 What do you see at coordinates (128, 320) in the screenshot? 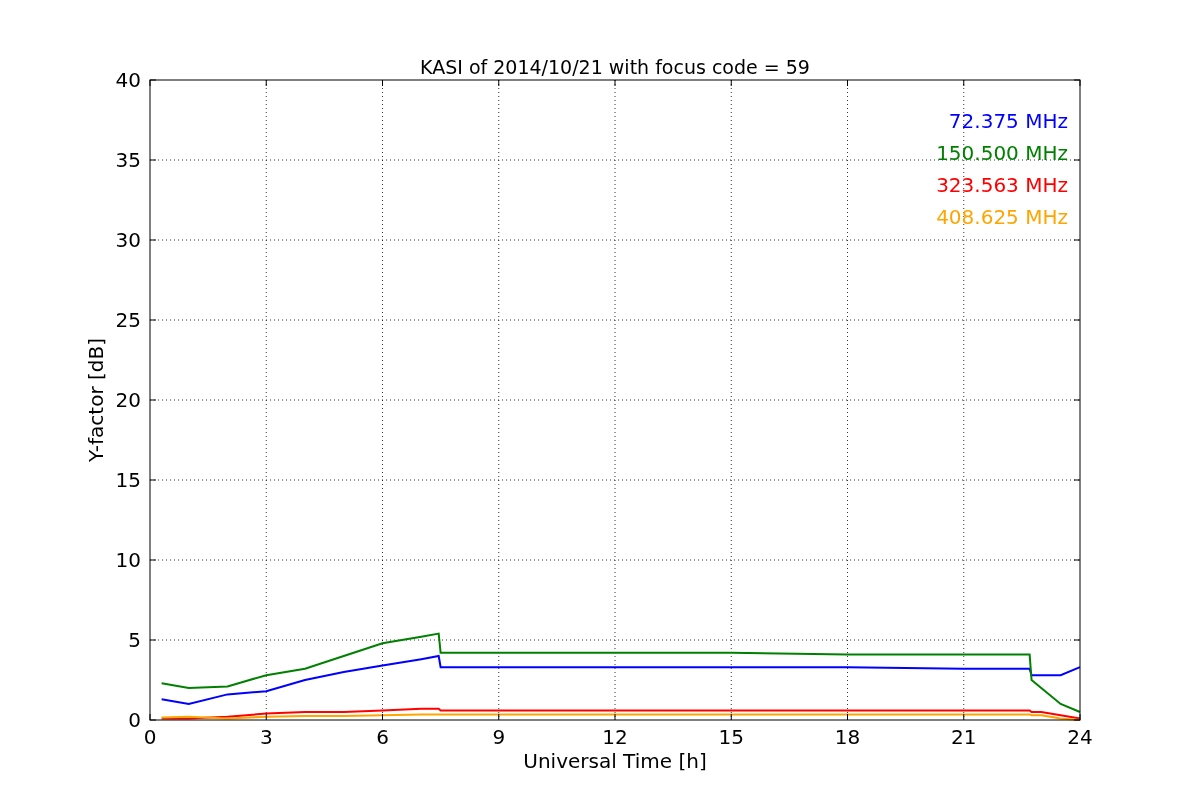
I see `y-tick-label: 25` at bounding box center [128, 320].